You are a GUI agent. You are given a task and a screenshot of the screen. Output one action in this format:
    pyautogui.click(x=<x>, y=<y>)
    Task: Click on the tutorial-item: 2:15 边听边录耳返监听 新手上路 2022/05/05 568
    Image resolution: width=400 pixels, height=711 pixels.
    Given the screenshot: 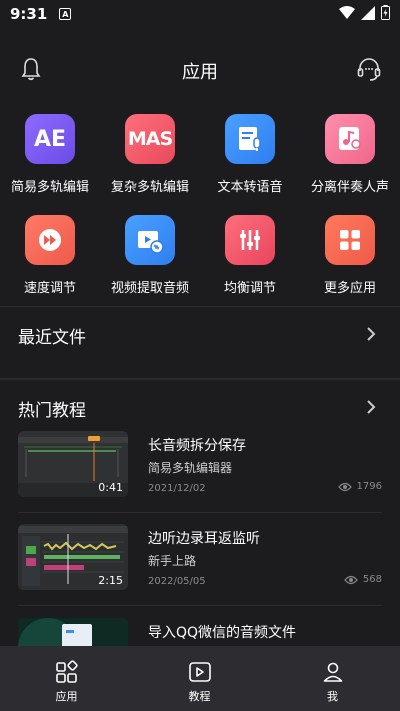 What is the action you would take?
    pyautogui.click(x=200, y=564)
    